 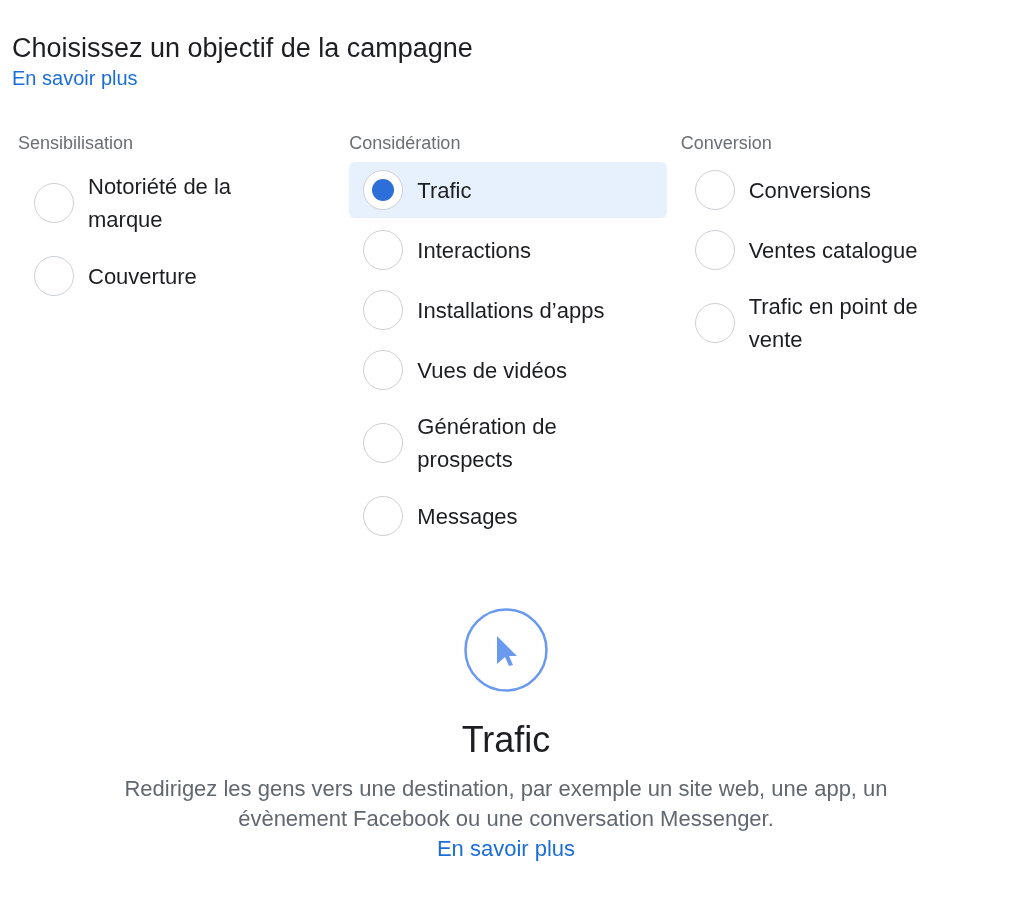 I want to click on objective-option: Conversions, so click(x=839, y=190).